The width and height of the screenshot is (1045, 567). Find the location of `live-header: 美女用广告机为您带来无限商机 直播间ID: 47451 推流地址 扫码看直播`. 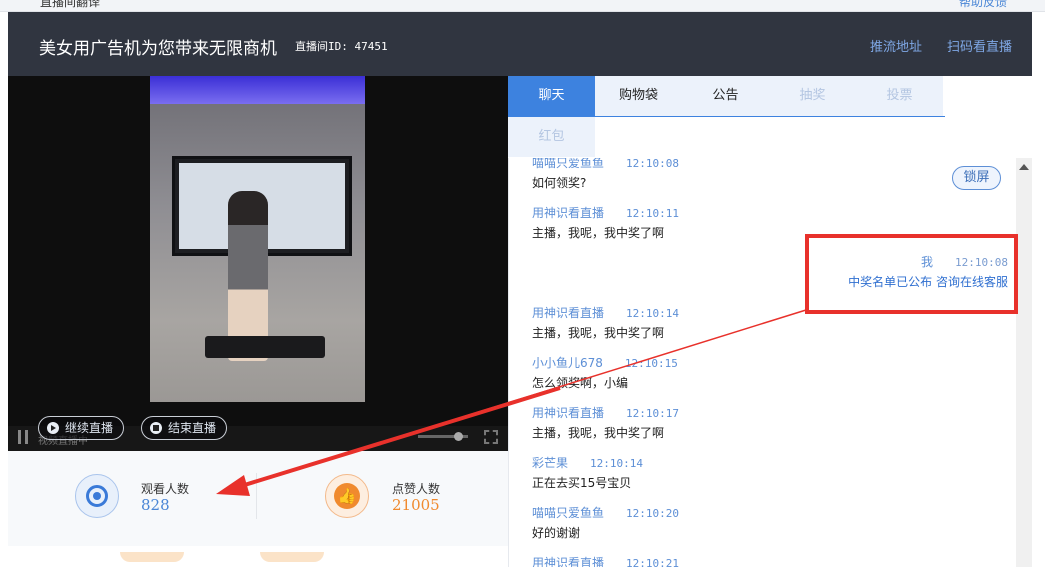

live-header: 美女用广告机为您带来无限商机 直播间ID: 47451 推流地址 扫码看直播 is located at coordinates (520, 44).